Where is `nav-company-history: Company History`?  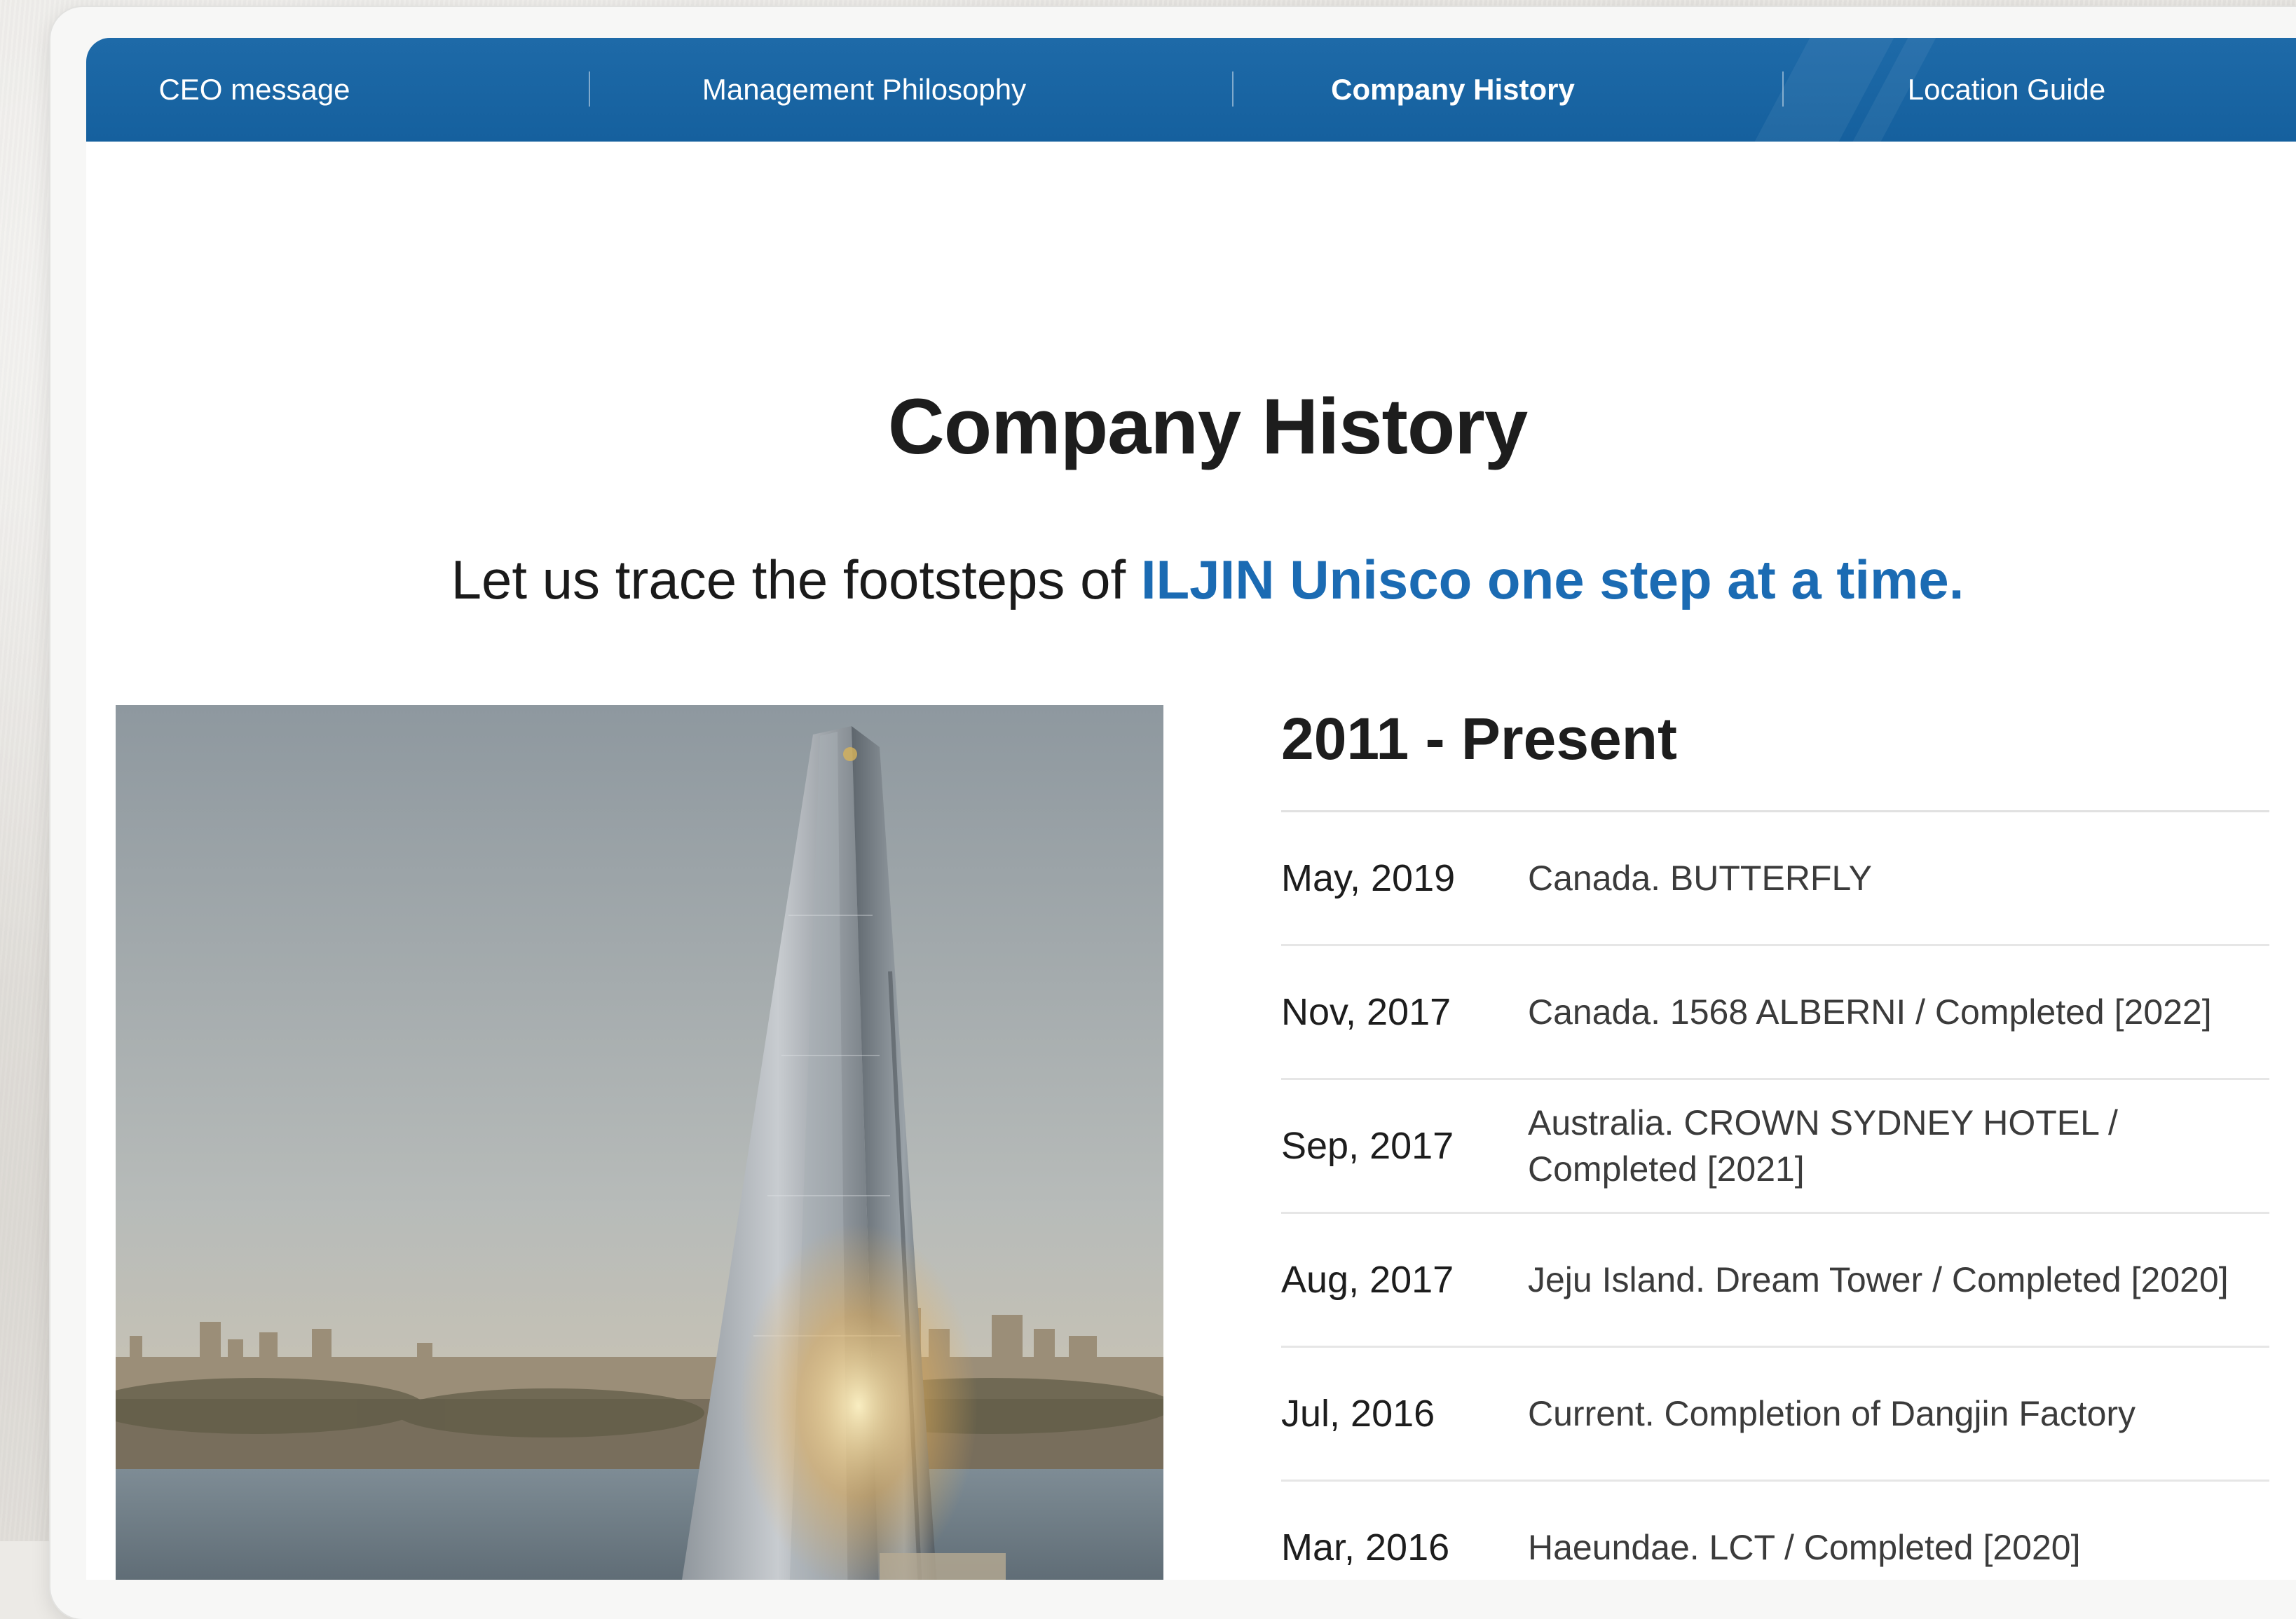 nav-company-history: Company History is located at coordinates (1453, 90).